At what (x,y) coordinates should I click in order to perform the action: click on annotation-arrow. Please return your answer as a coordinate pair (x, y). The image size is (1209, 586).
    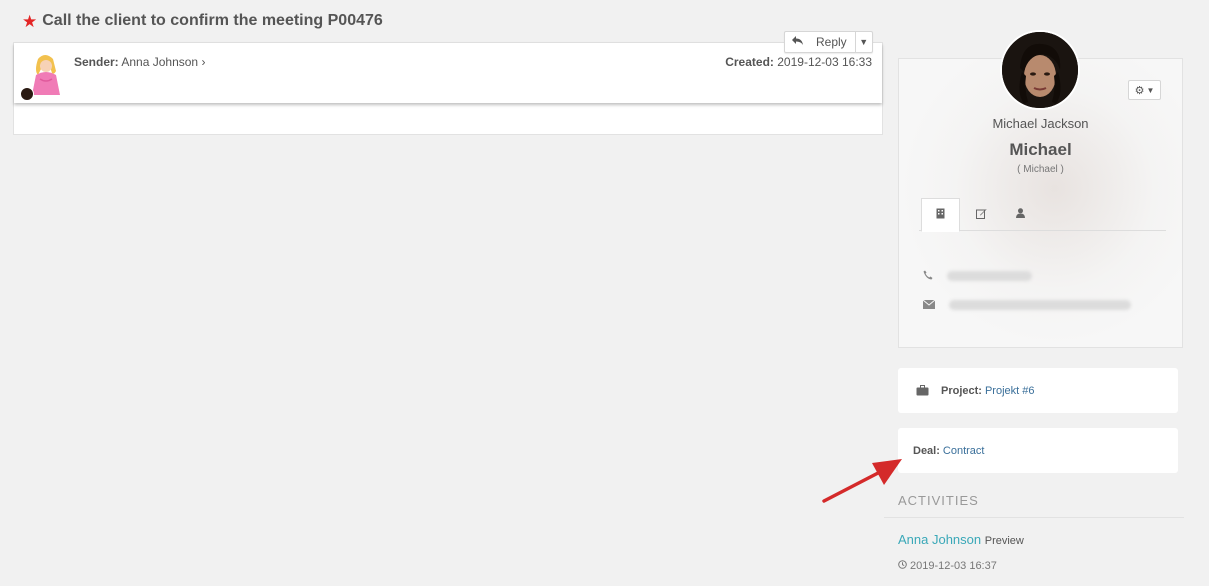
    Looking at the image, I should click on (862, 481).